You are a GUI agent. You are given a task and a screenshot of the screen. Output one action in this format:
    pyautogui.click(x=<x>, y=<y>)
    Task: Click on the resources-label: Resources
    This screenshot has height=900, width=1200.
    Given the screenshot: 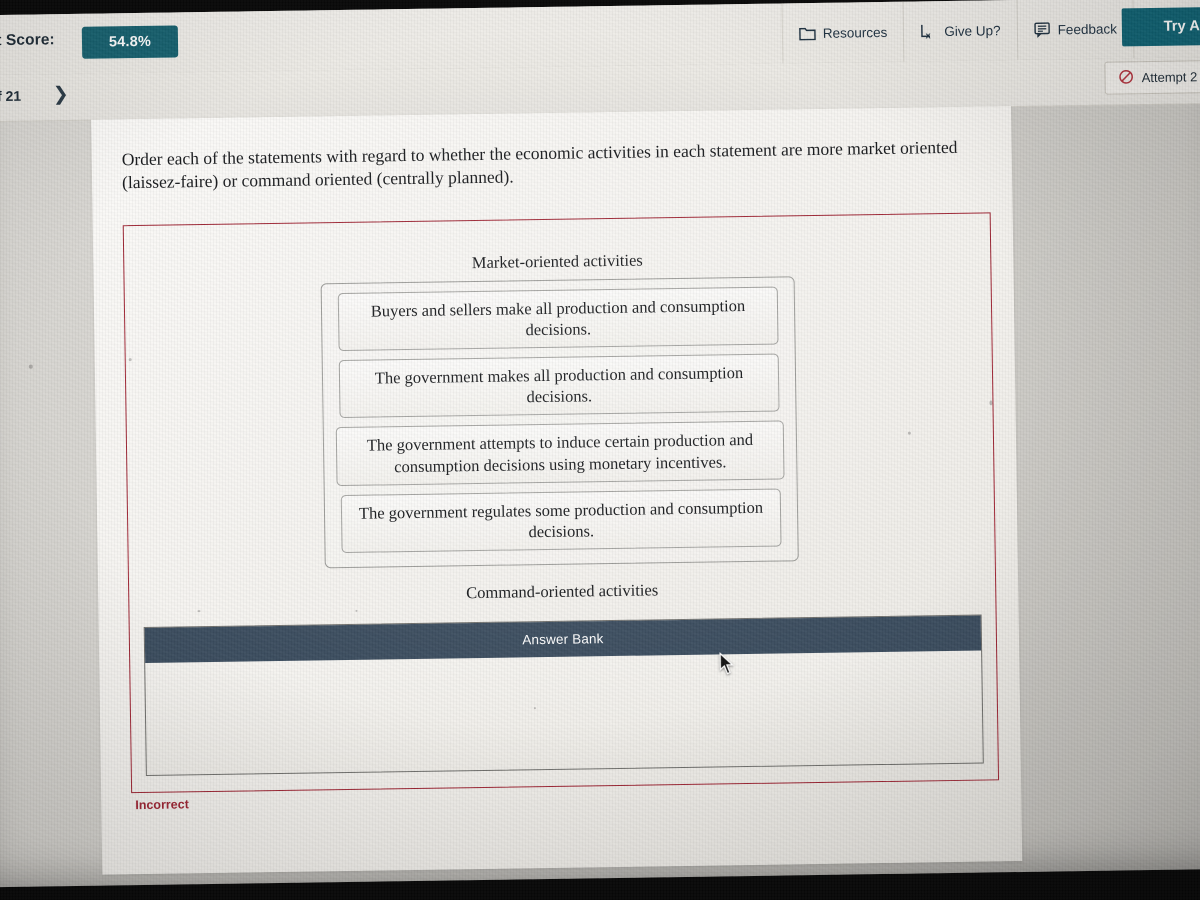 What is the action you would take?
    pyautogui.click(x=855, y=32)
    